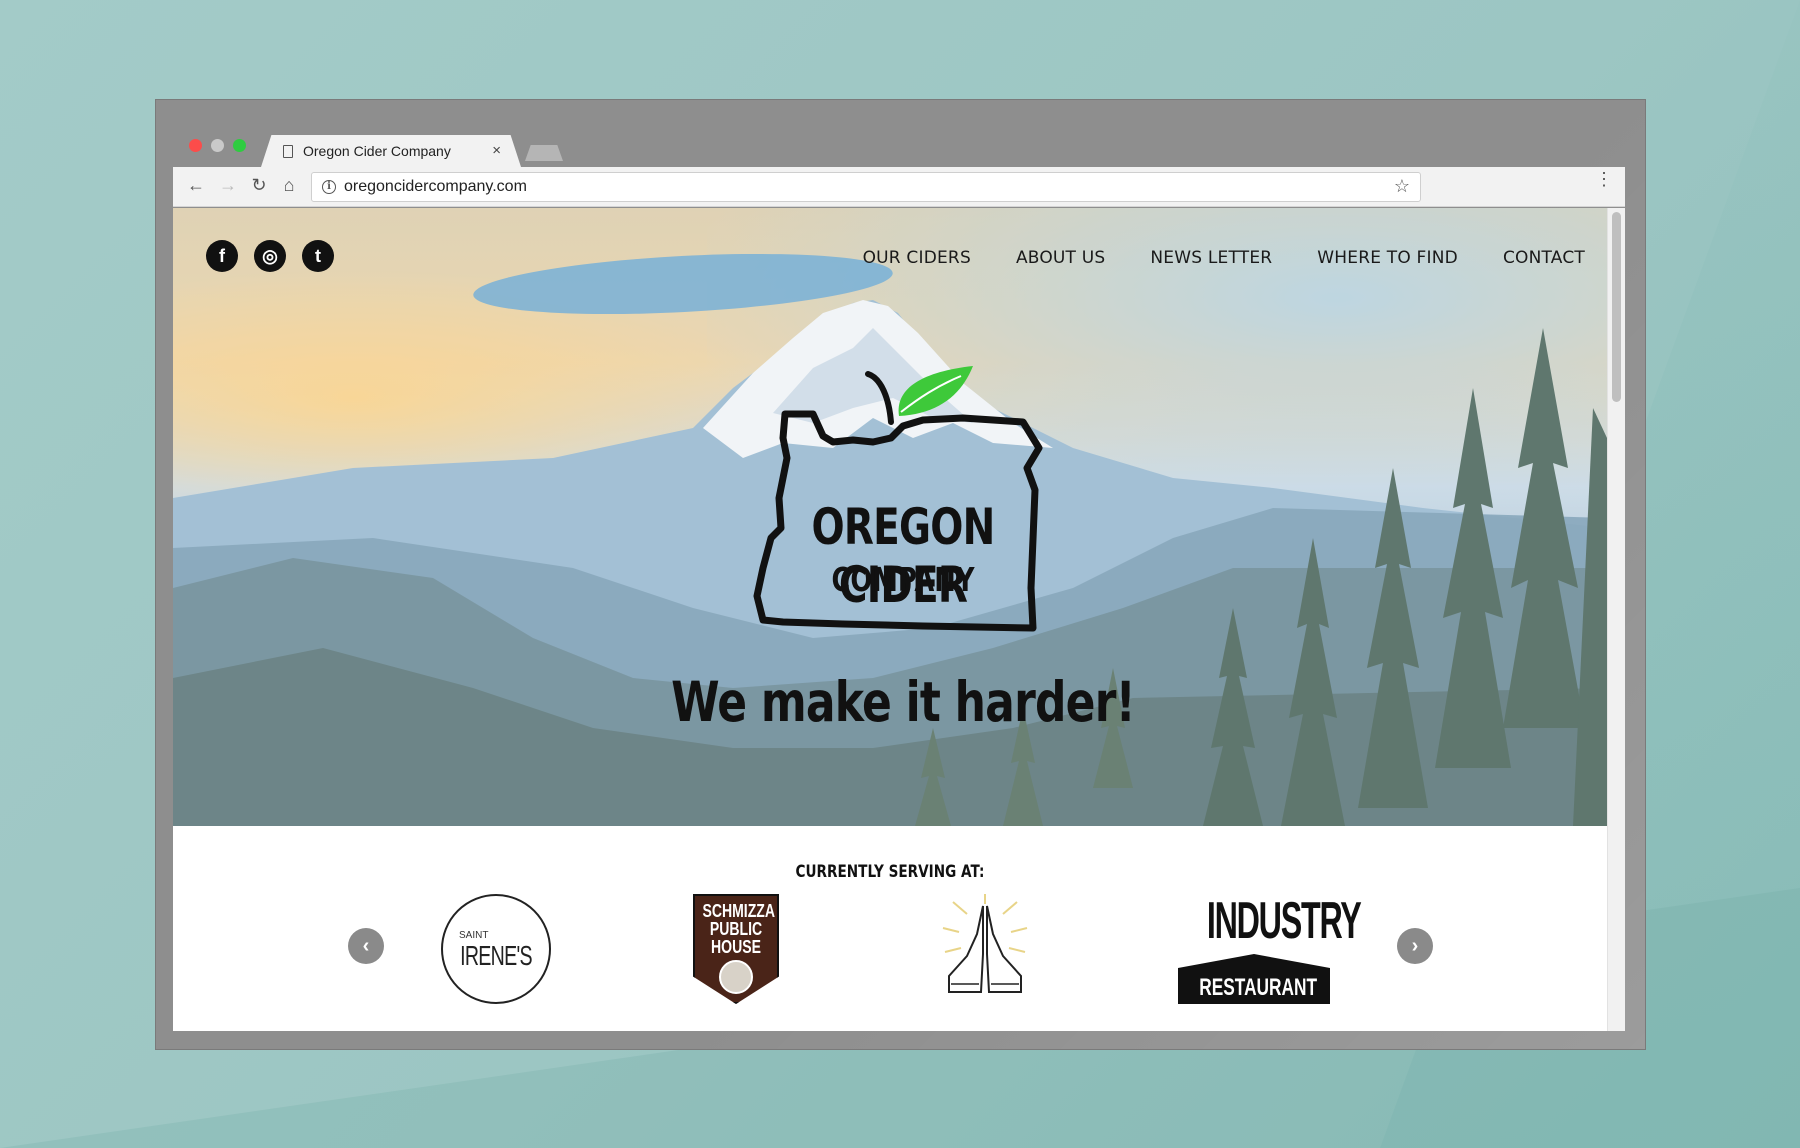 The width and height of the screenshot is (1800, 1148). I want to click on instagram-icon: ◎, so click(270, 256).